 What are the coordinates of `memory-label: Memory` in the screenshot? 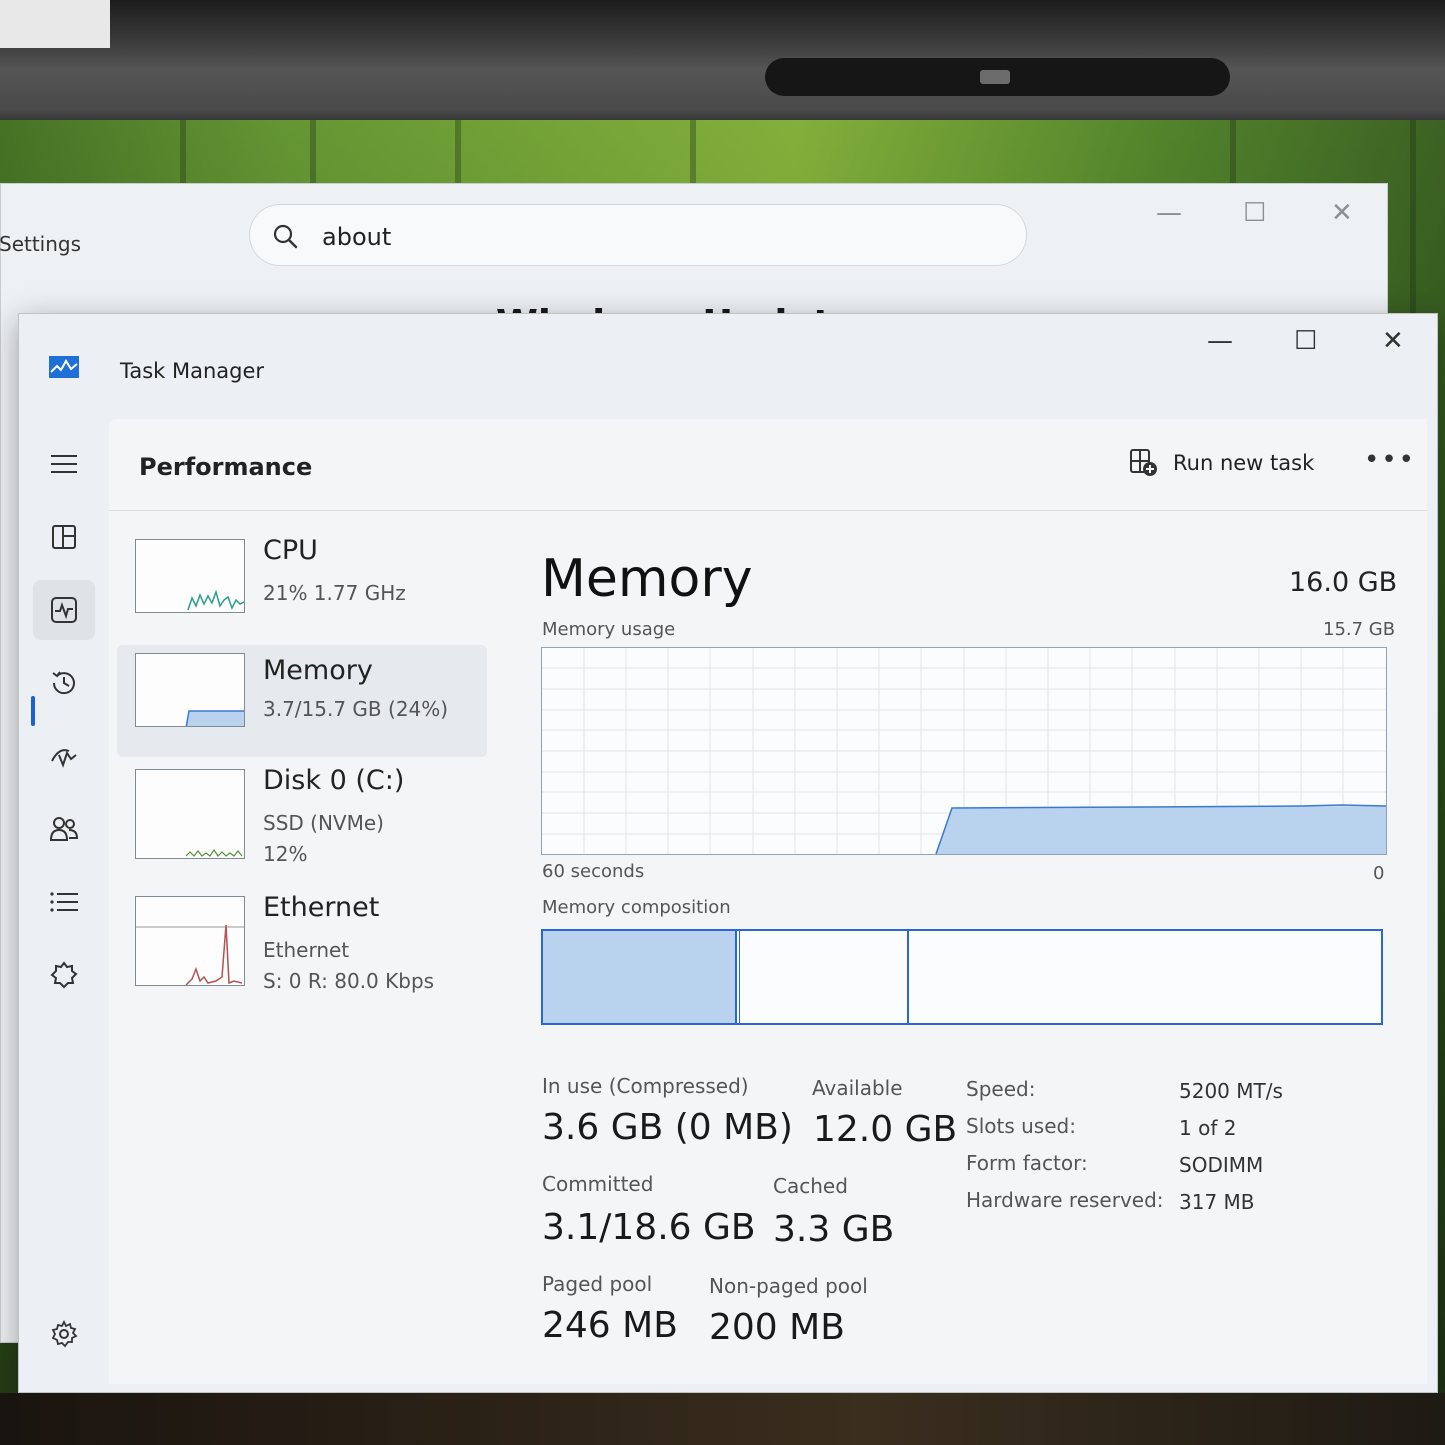 It's located at (318, 670).